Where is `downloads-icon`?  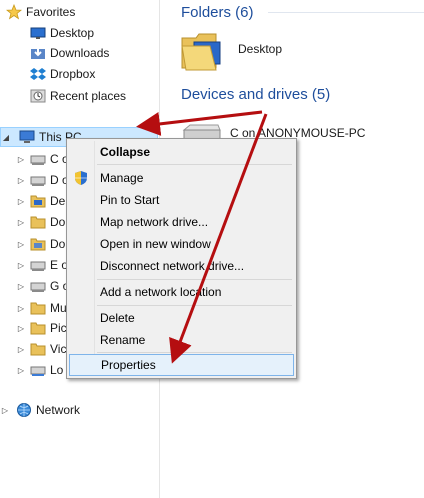
downloads-icon is located at coordinates (38, 53).